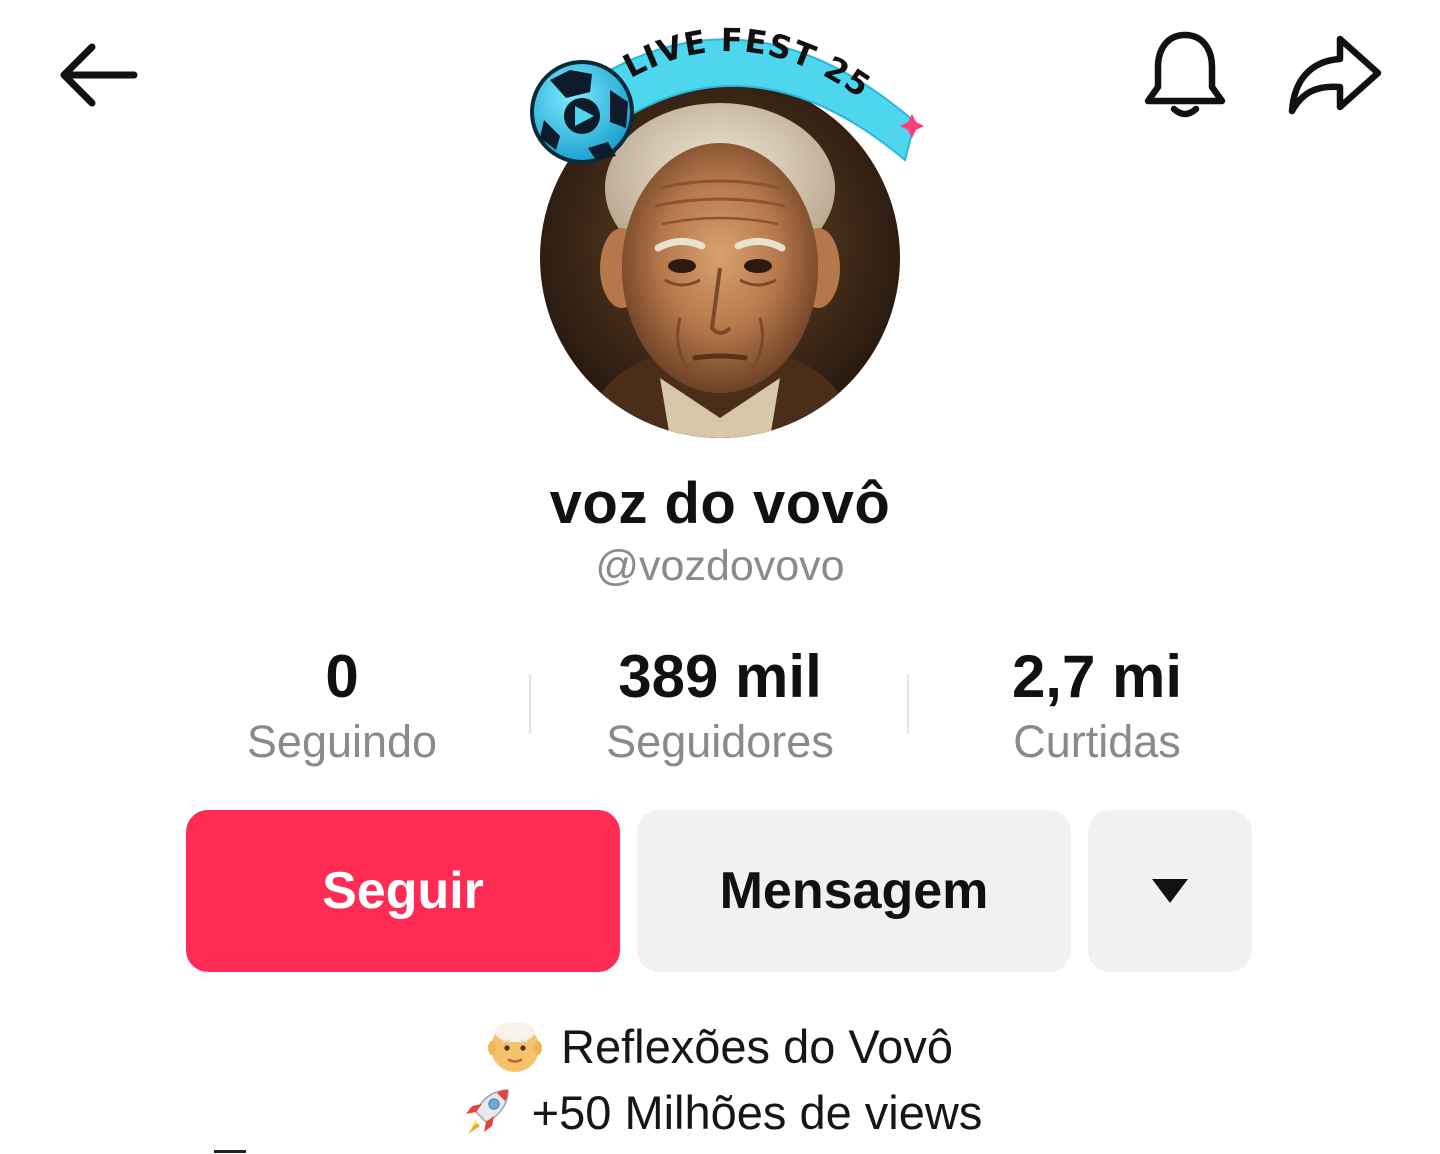  What do you see at coordinates (720, 503) in the screenshot?
I see `display-name: voz do vovô` at bounding box center [720, 503].